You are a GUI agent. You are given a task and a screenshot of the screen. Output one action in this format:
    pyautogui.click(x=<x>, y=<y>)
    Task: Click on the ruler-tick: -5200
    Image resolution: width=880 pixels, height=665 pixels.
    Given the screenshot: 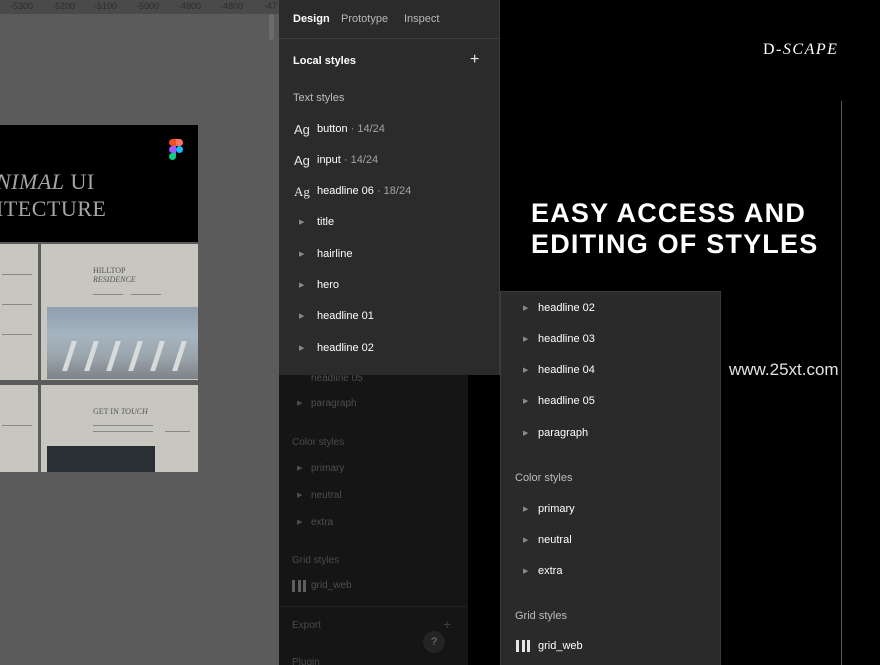 What is the action you would take?
    pyautogui.click(x=64, y=6)
    